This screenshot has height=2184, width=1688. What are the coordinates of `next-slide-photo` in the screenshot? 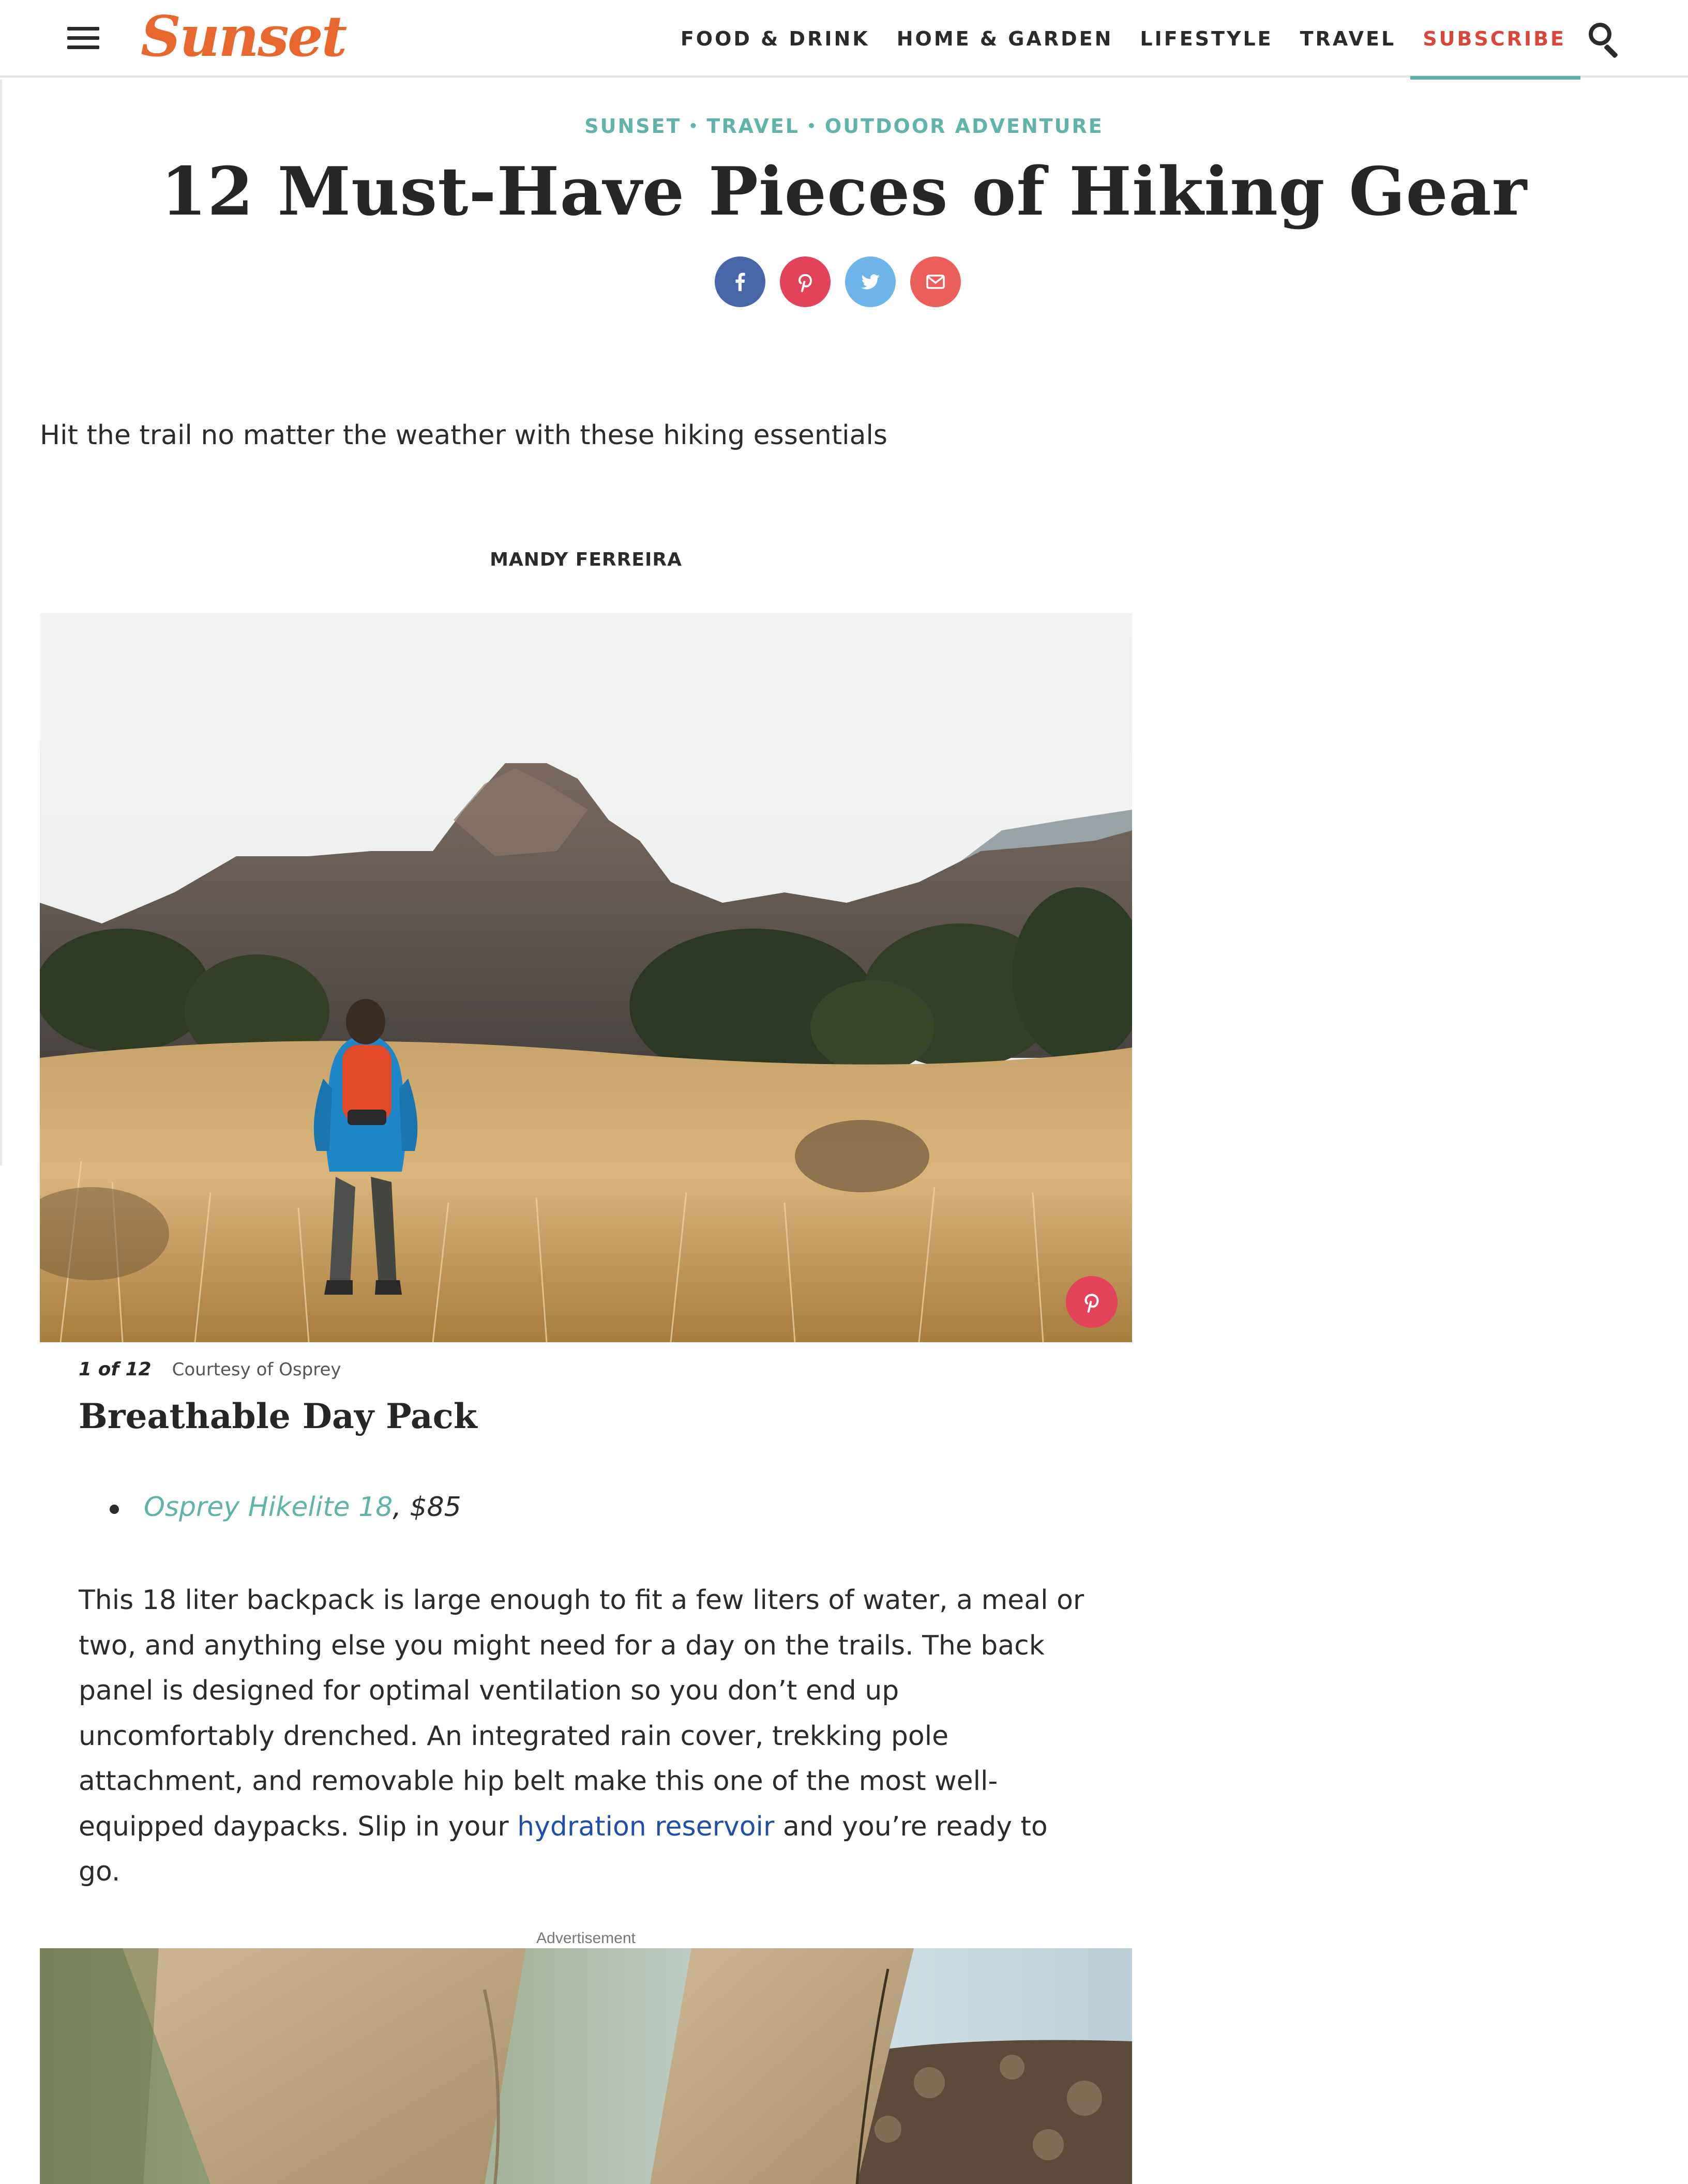 It's located at (586, 2066).